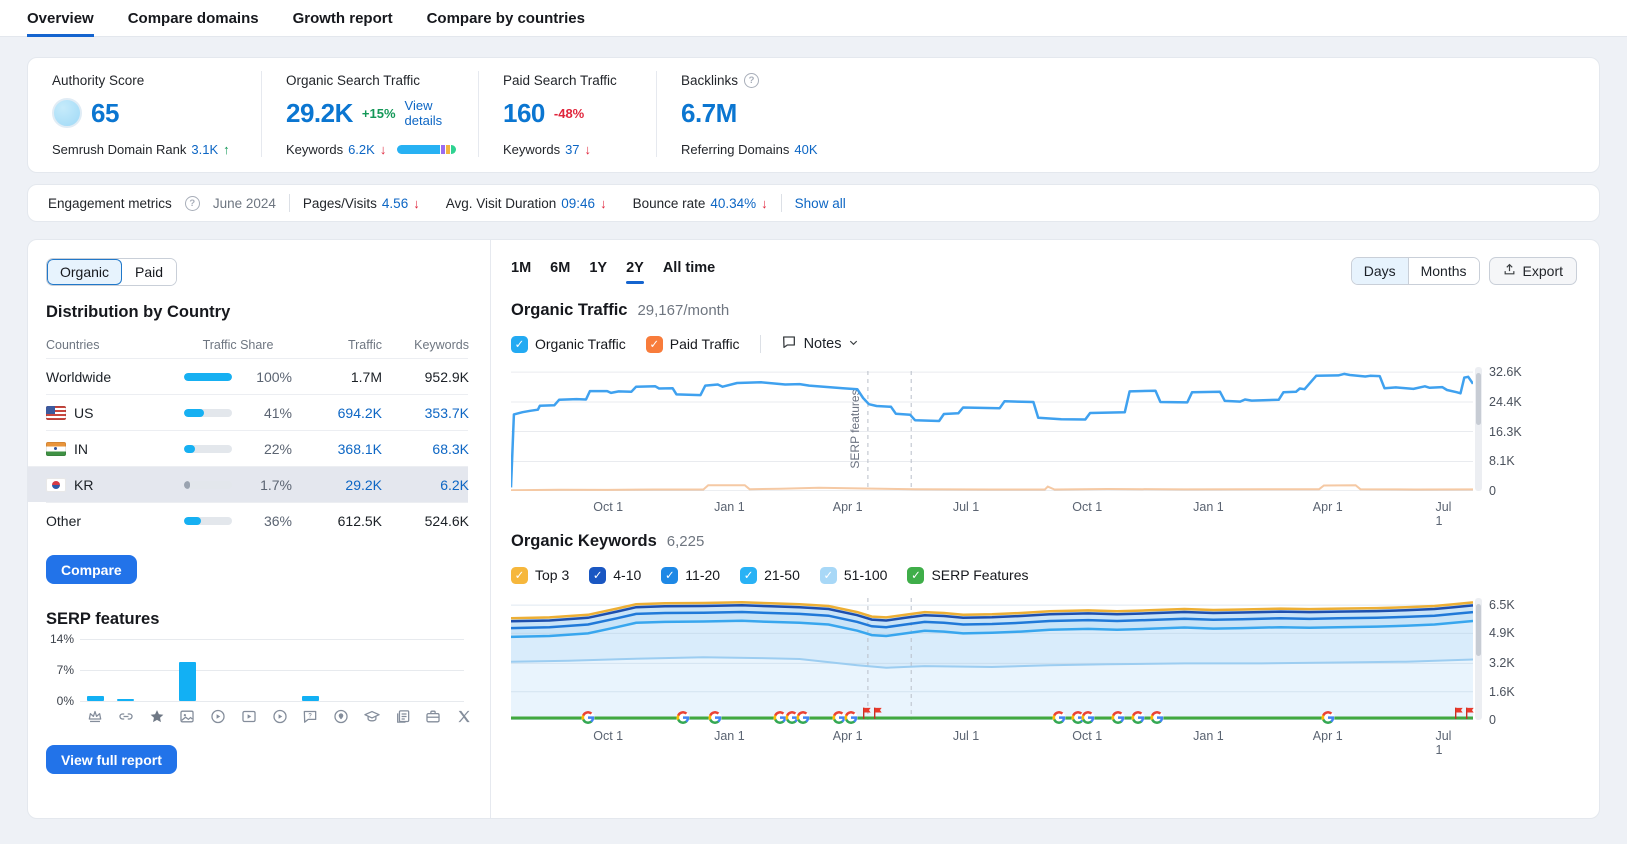 This screenshot has height=844, width=1627. Describe the element at coordinates (635, 272) in the screenshot. I see `range-tab-2y: 2Y` at that location.